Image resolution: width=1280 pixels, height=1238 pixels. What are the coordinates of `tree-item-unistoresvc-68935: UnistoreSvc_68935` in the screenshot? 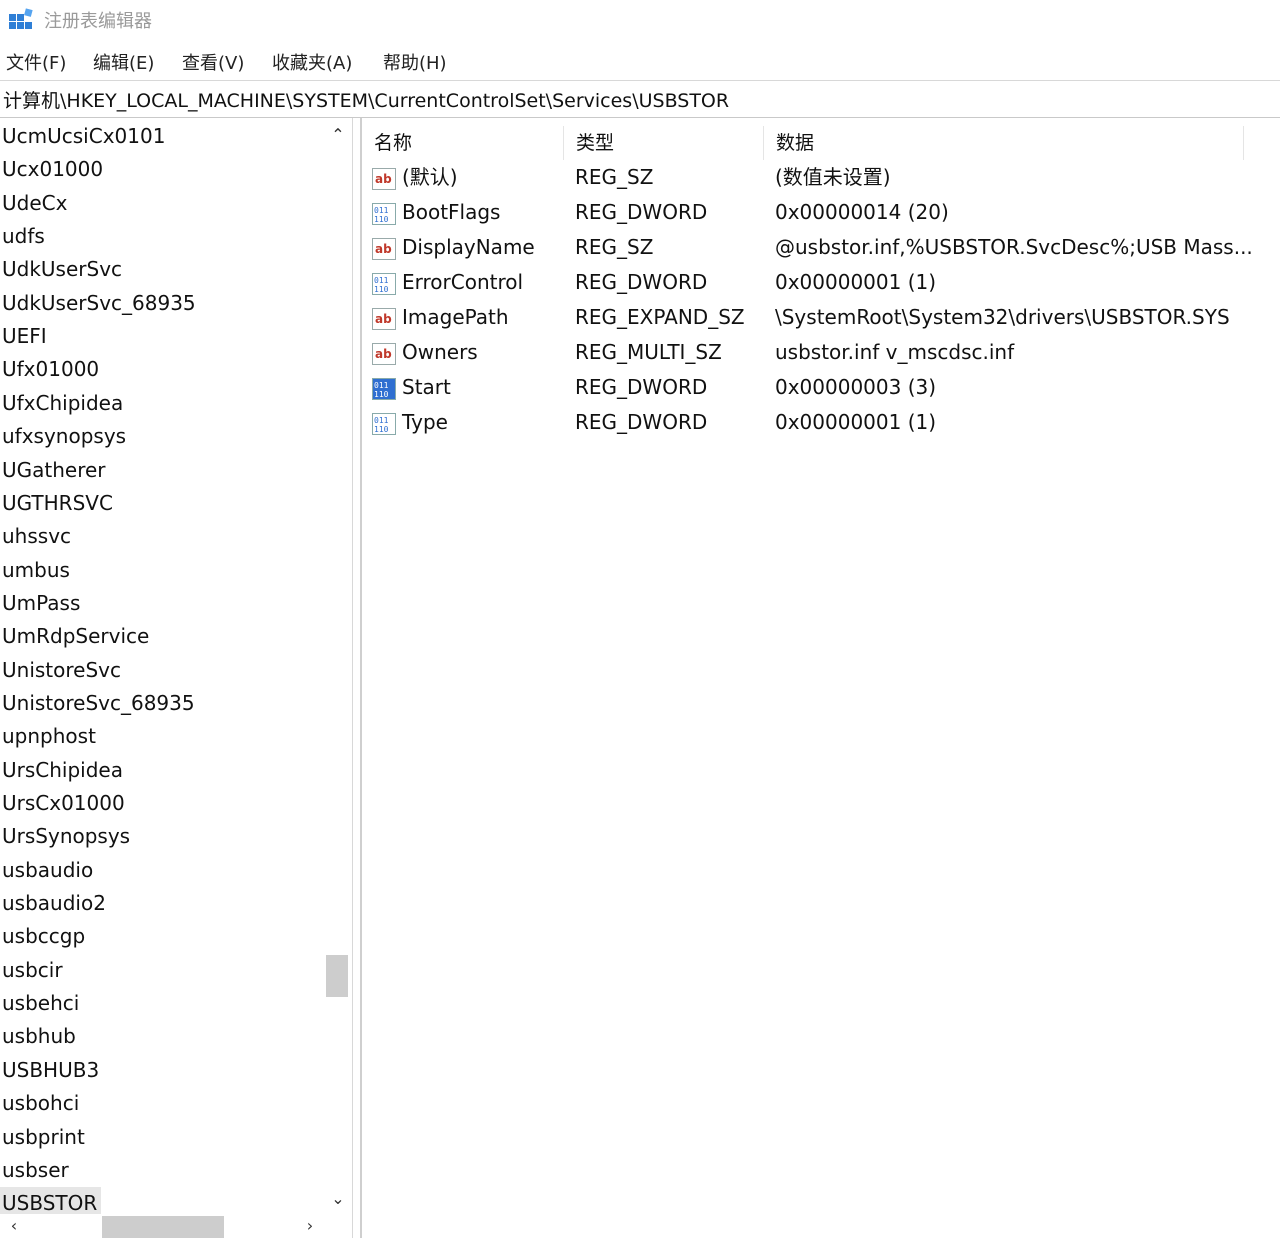 It's located at (97, 703).